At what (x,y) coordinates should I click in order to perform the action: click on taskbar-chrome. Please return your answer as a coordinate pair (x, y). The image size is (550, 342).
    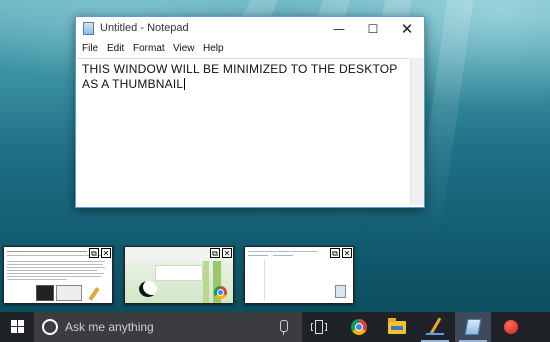
    Looking at the image, I should click on (359, 327).